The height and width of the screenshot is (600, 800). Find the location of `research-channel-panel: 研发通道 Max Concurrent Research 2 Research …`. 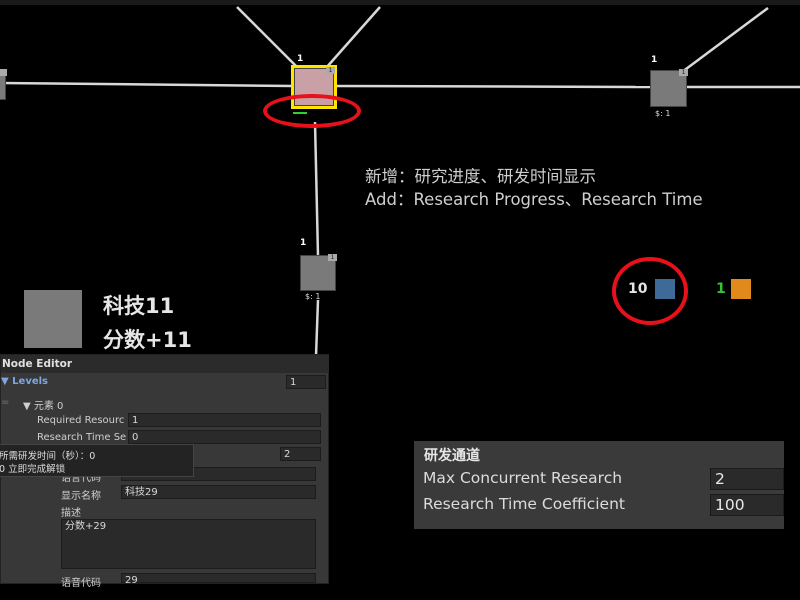

research-channel-panel: 研发通道 Max Concurrent Research 2 Research … is located at coordinates (599, 485).